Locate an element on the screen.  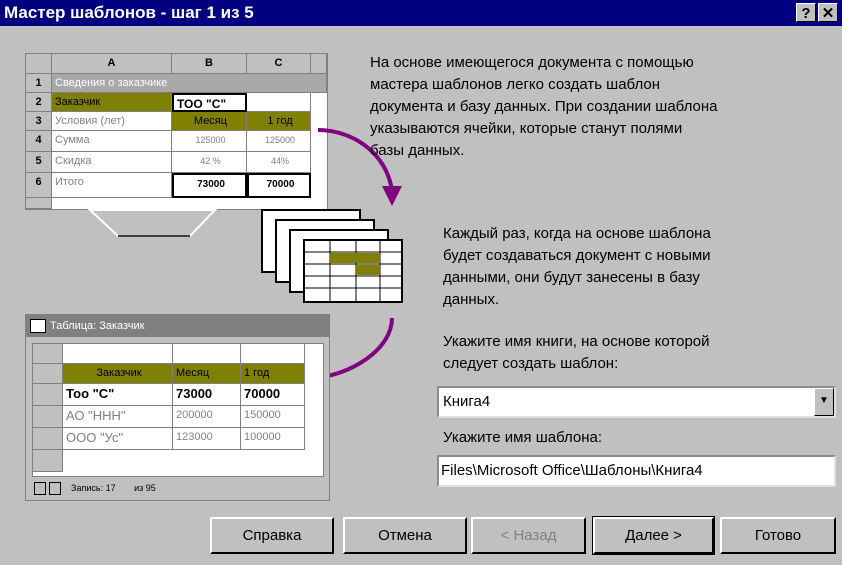
table-cell: ООО "Ус" is located at coordinates (118, 439).